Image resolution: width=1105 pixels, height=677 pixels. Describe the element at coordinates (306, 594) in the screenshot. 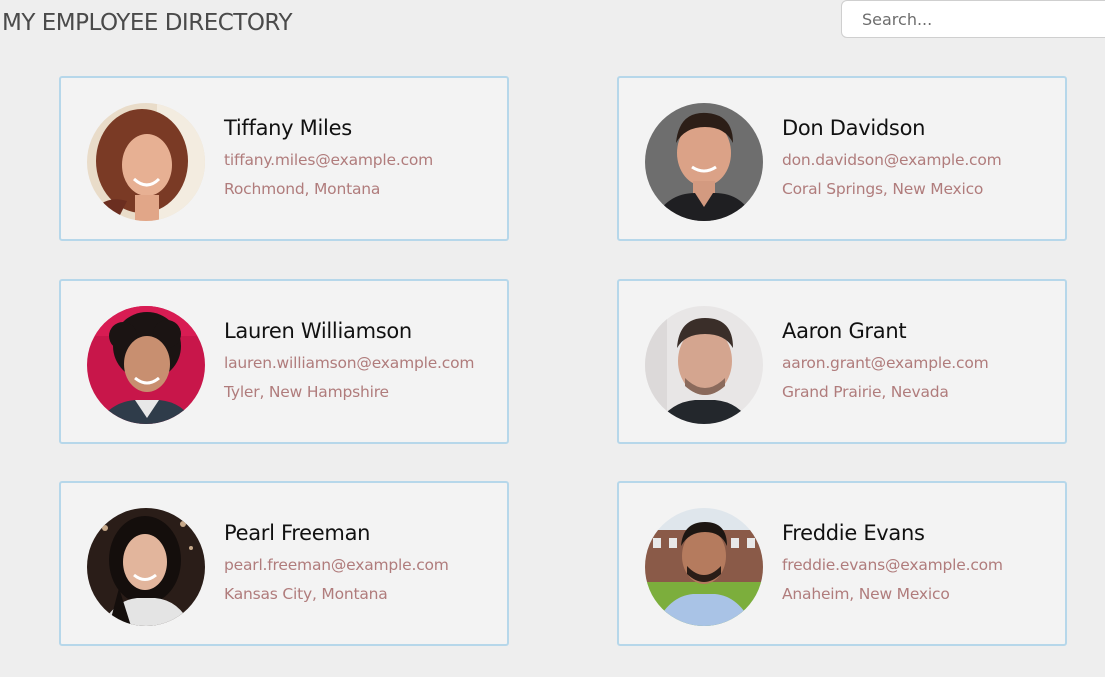

I see `employee-location: Kansas City, Montana` at that location.